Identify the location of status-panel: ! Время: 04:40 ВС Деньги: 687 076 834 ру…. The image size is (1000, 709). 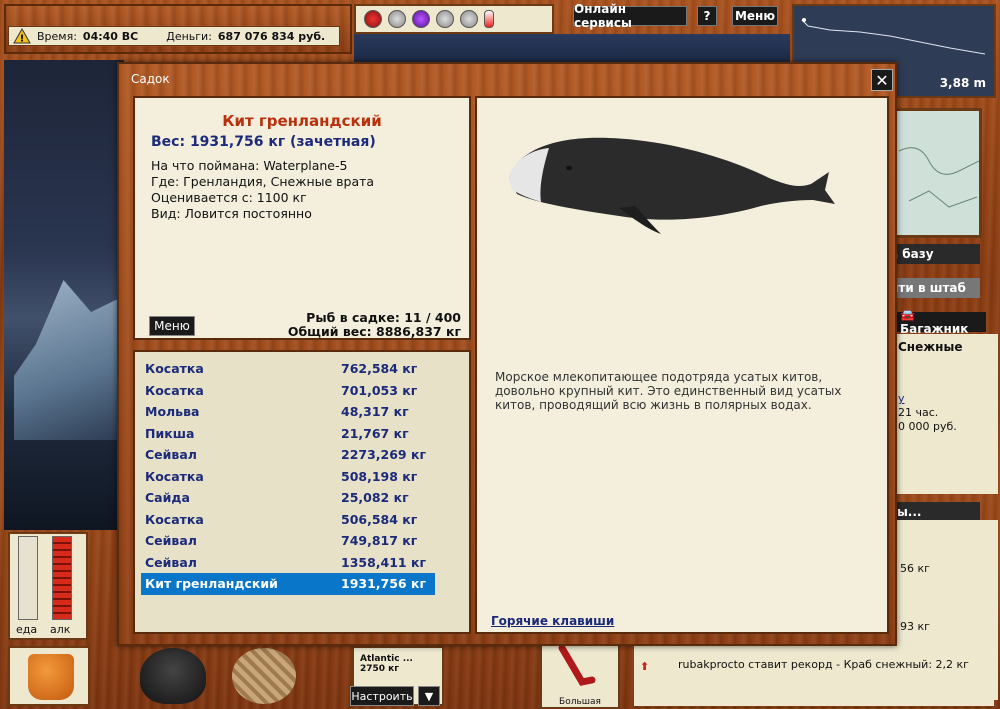
(174, 36).